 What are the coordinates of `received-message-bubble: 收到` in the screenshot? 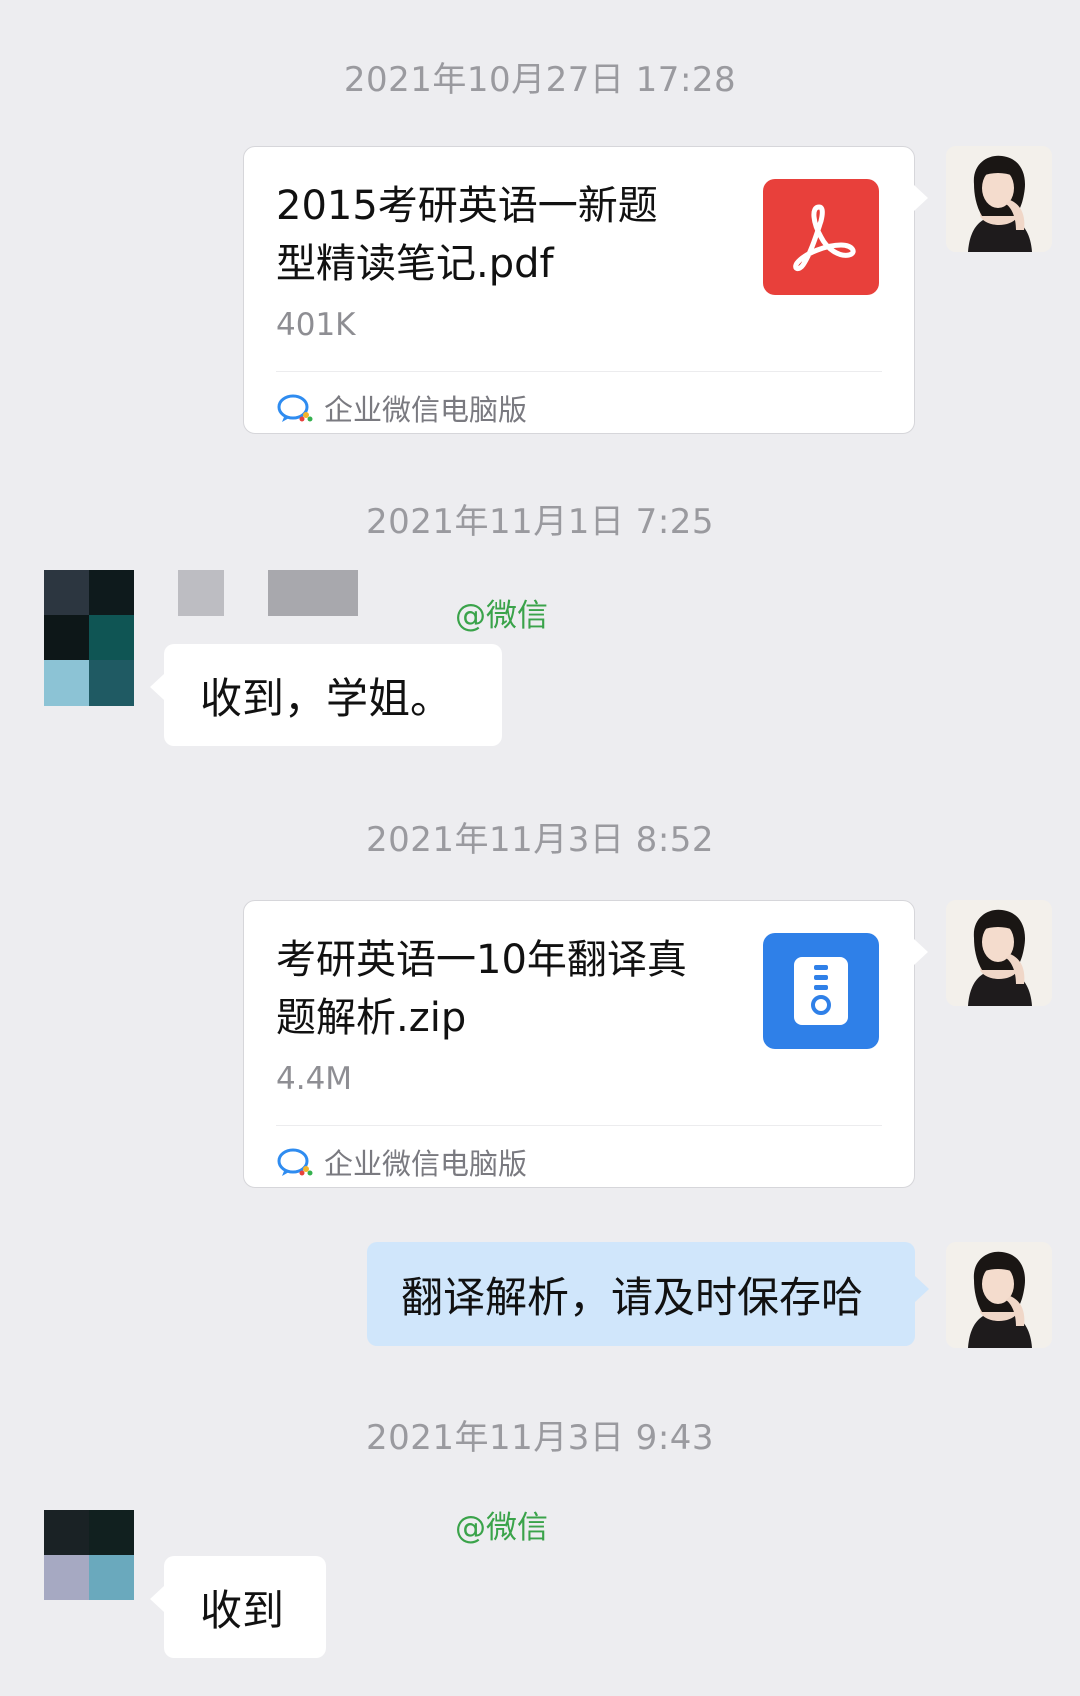 It's located at (238, 1607).